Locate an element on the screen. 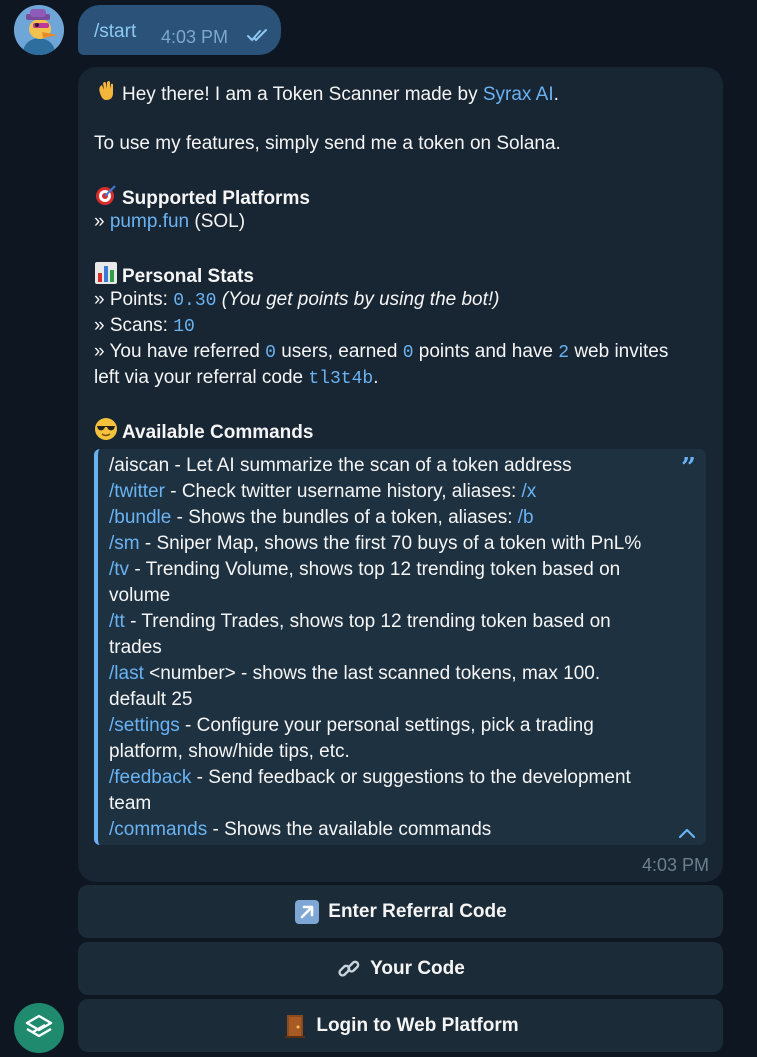 This screenshot has width=757, height=1057. syrax-ai-link: Syrax AI is located at coordinates (518, 94).